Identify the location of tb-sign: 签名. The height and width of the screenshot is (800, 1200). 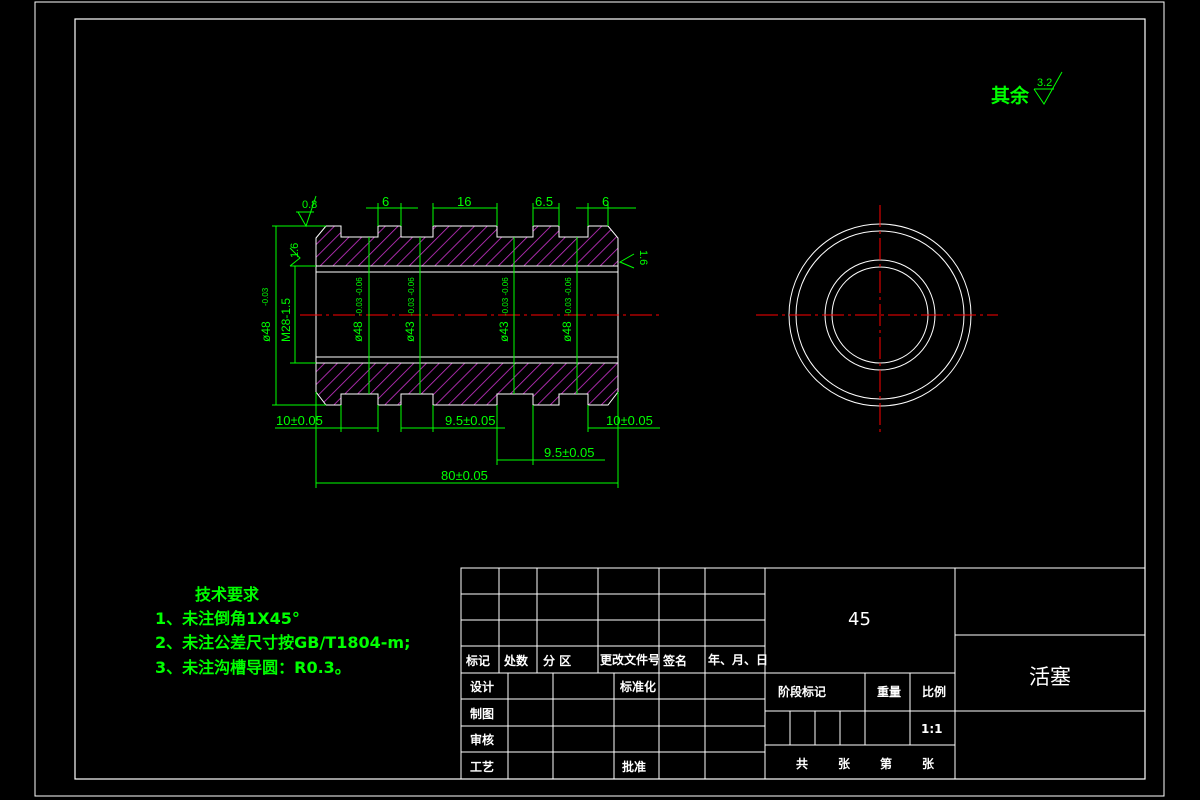
(674, 660).